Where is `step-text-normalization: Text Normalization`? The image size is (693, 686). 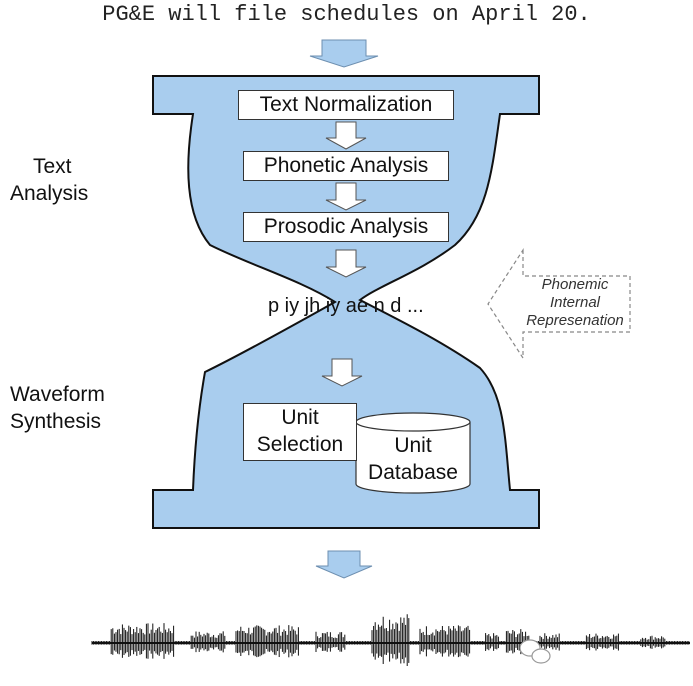
step-text-normalization: Text Normalization is located at coordinates (346, 105).